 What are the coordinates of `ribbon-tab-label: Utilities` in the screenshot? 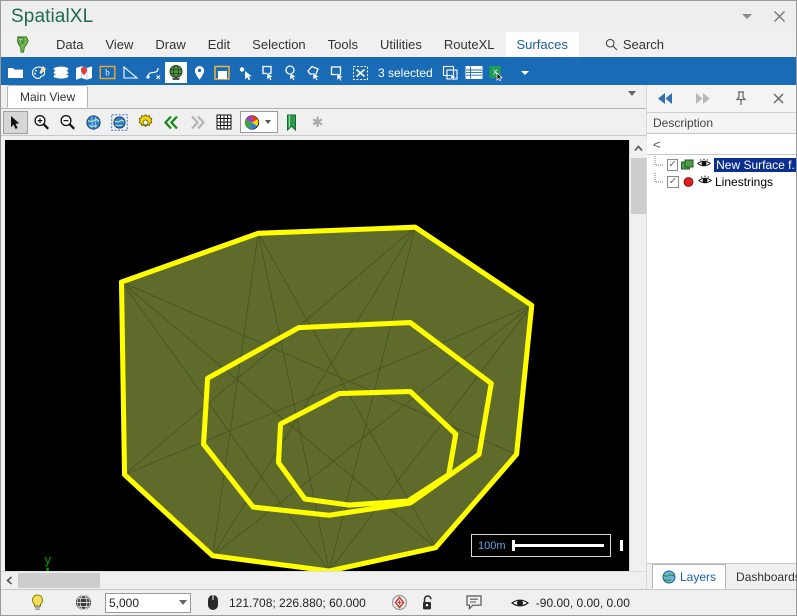 It's located at (401, 44).